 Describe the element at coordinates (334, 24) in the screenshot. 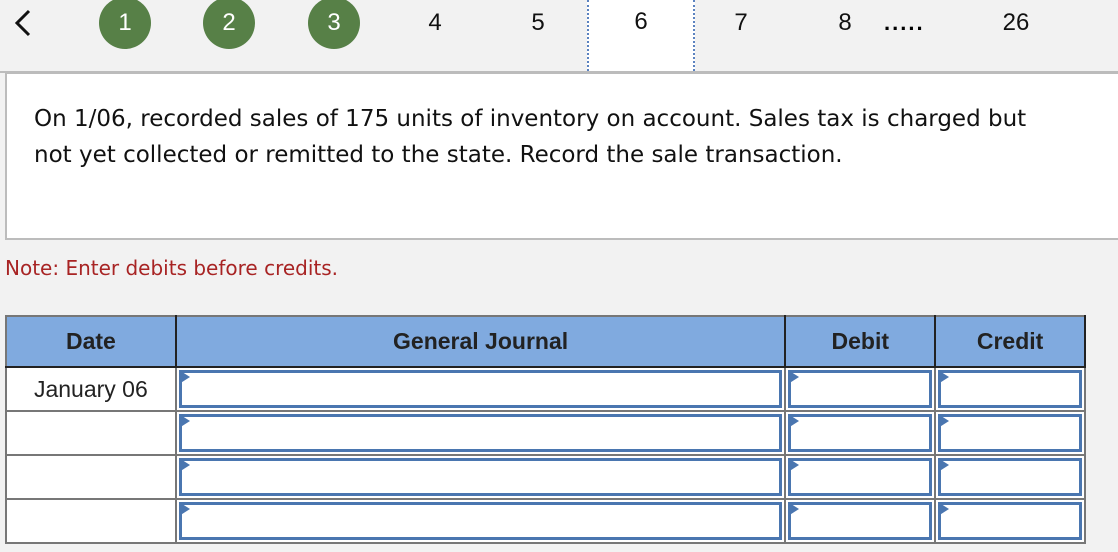

I see `step-3: 3` at that location.